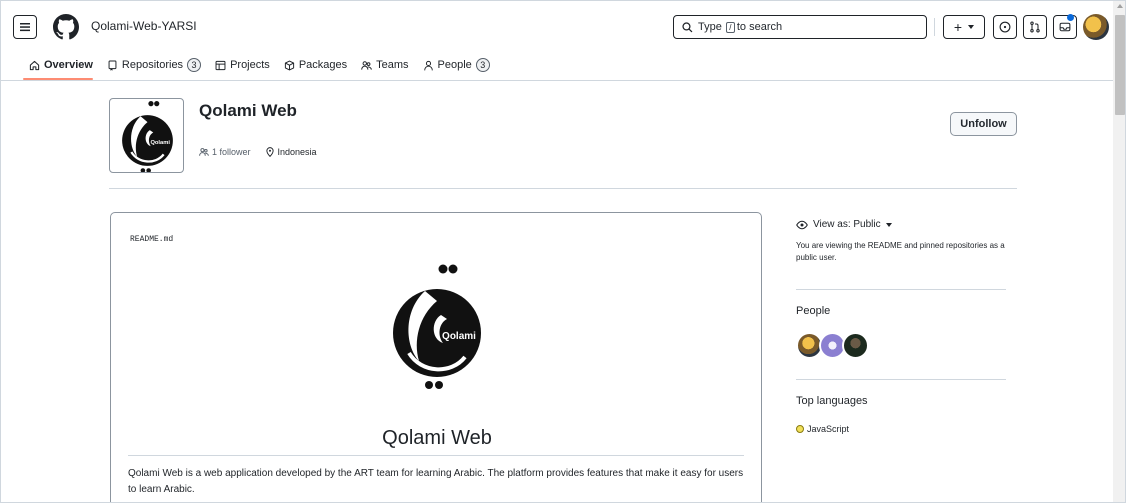  Describe the element at coordinates (428, 65) in the screenshot. I see `person-icon` at that location.